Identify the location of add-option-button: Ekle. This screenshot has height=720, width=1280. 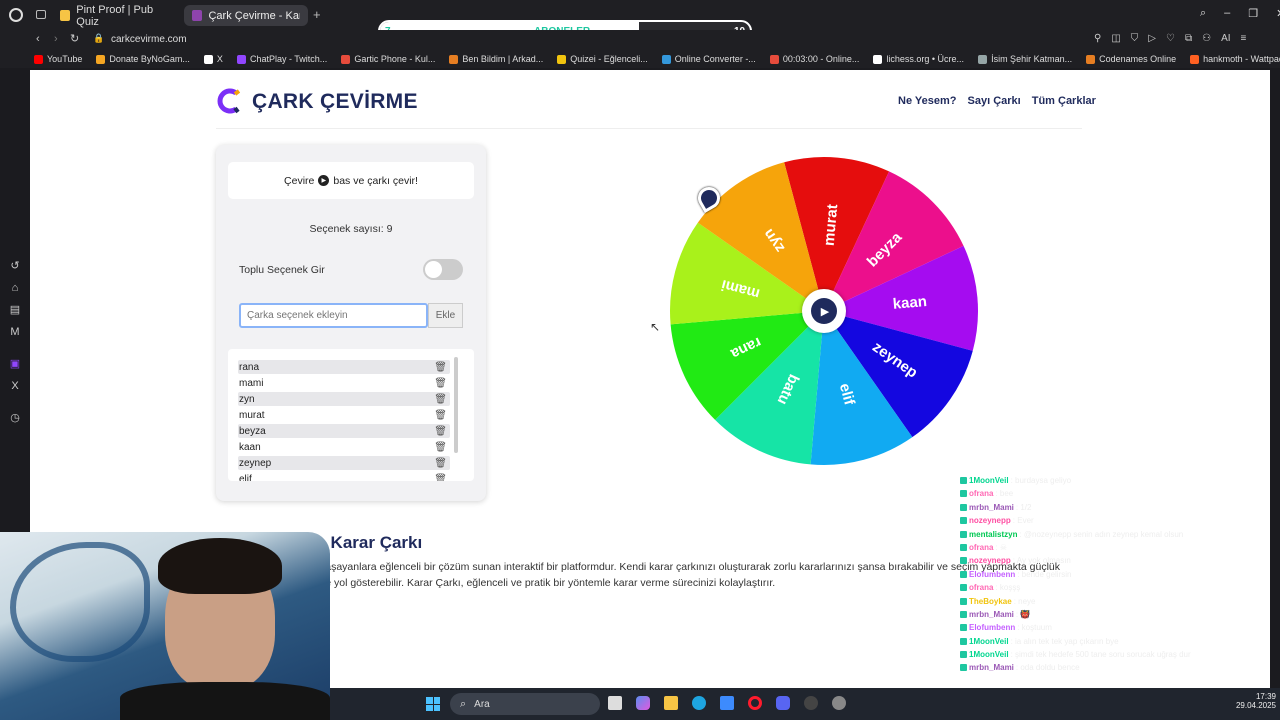
(445, 315).